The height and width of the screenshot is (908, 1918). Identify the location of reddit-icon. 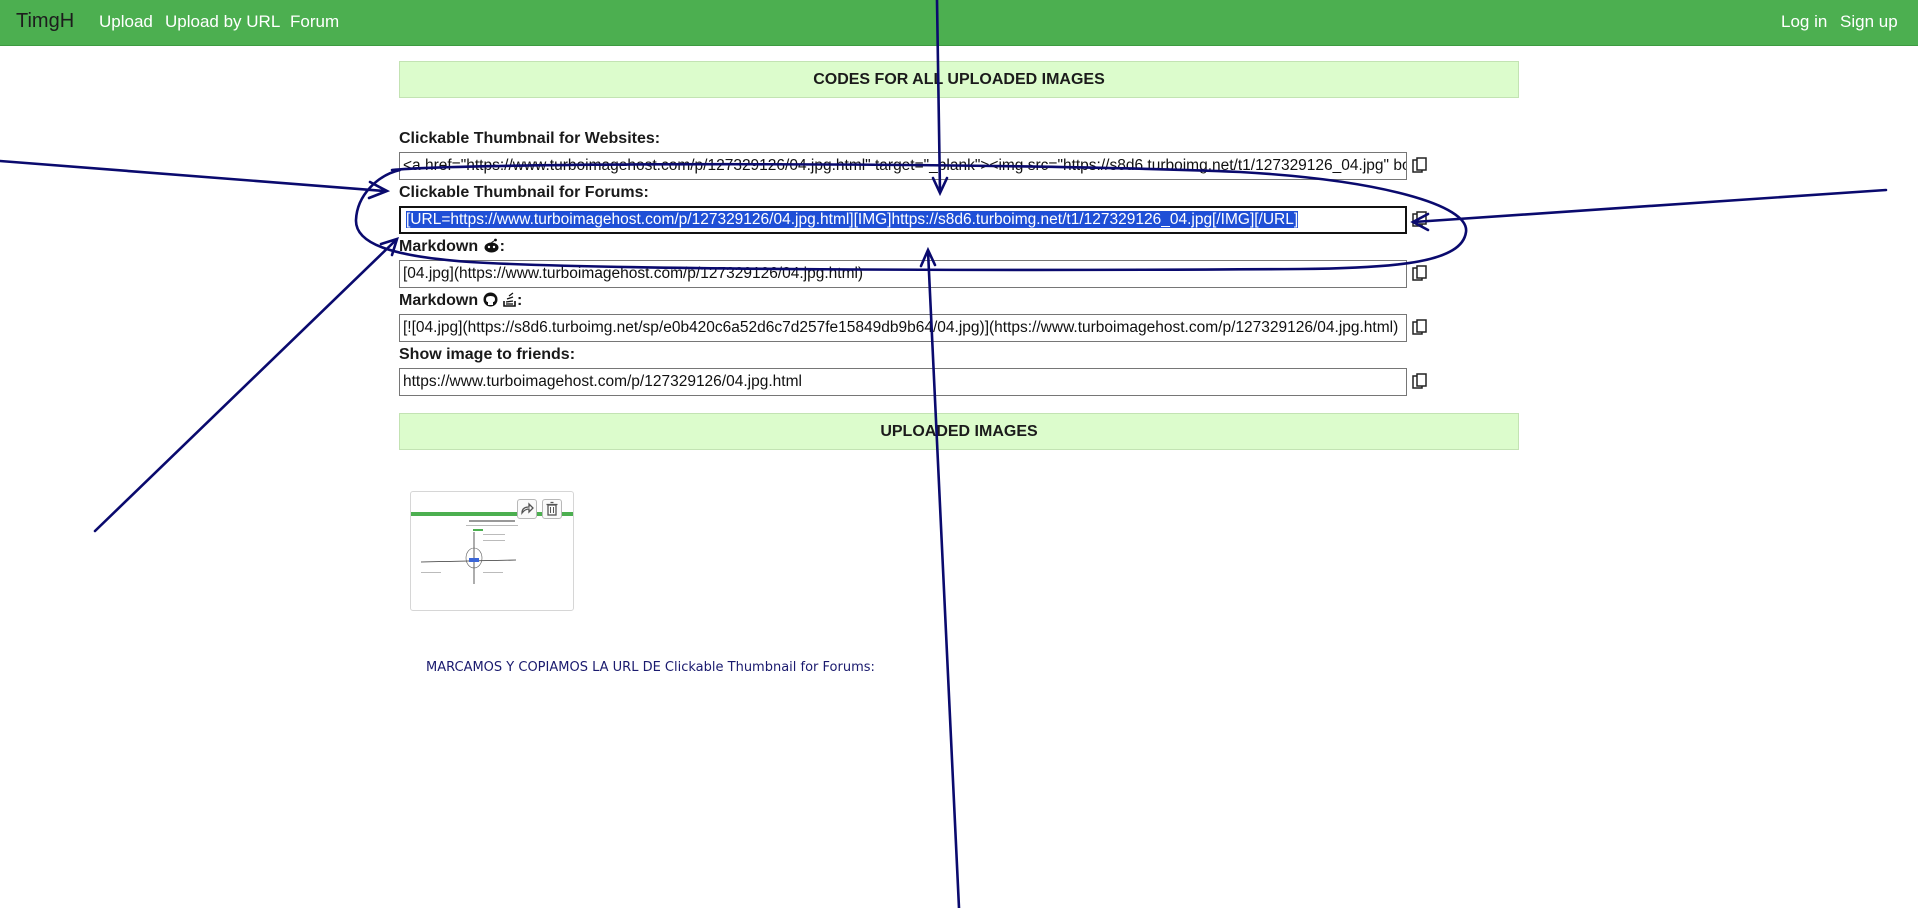
(491, 245).